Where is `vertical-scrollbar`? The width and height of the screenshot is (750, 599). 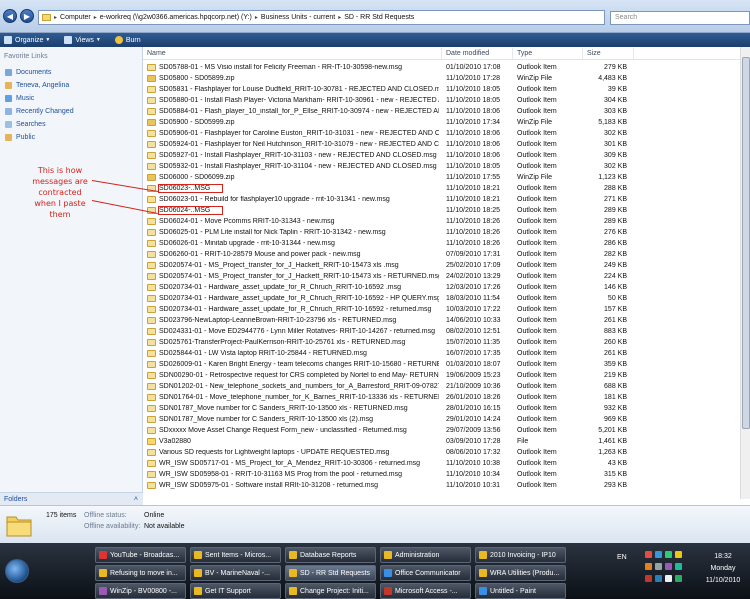
vertical-scrollbar is located at coordinates (745, 273).